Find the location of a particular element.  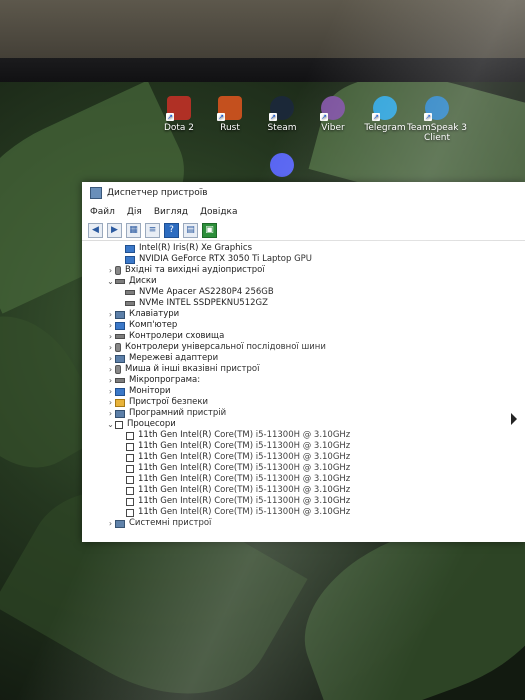

tree-item: › Клавіатури is located at coordinates (303, 314).